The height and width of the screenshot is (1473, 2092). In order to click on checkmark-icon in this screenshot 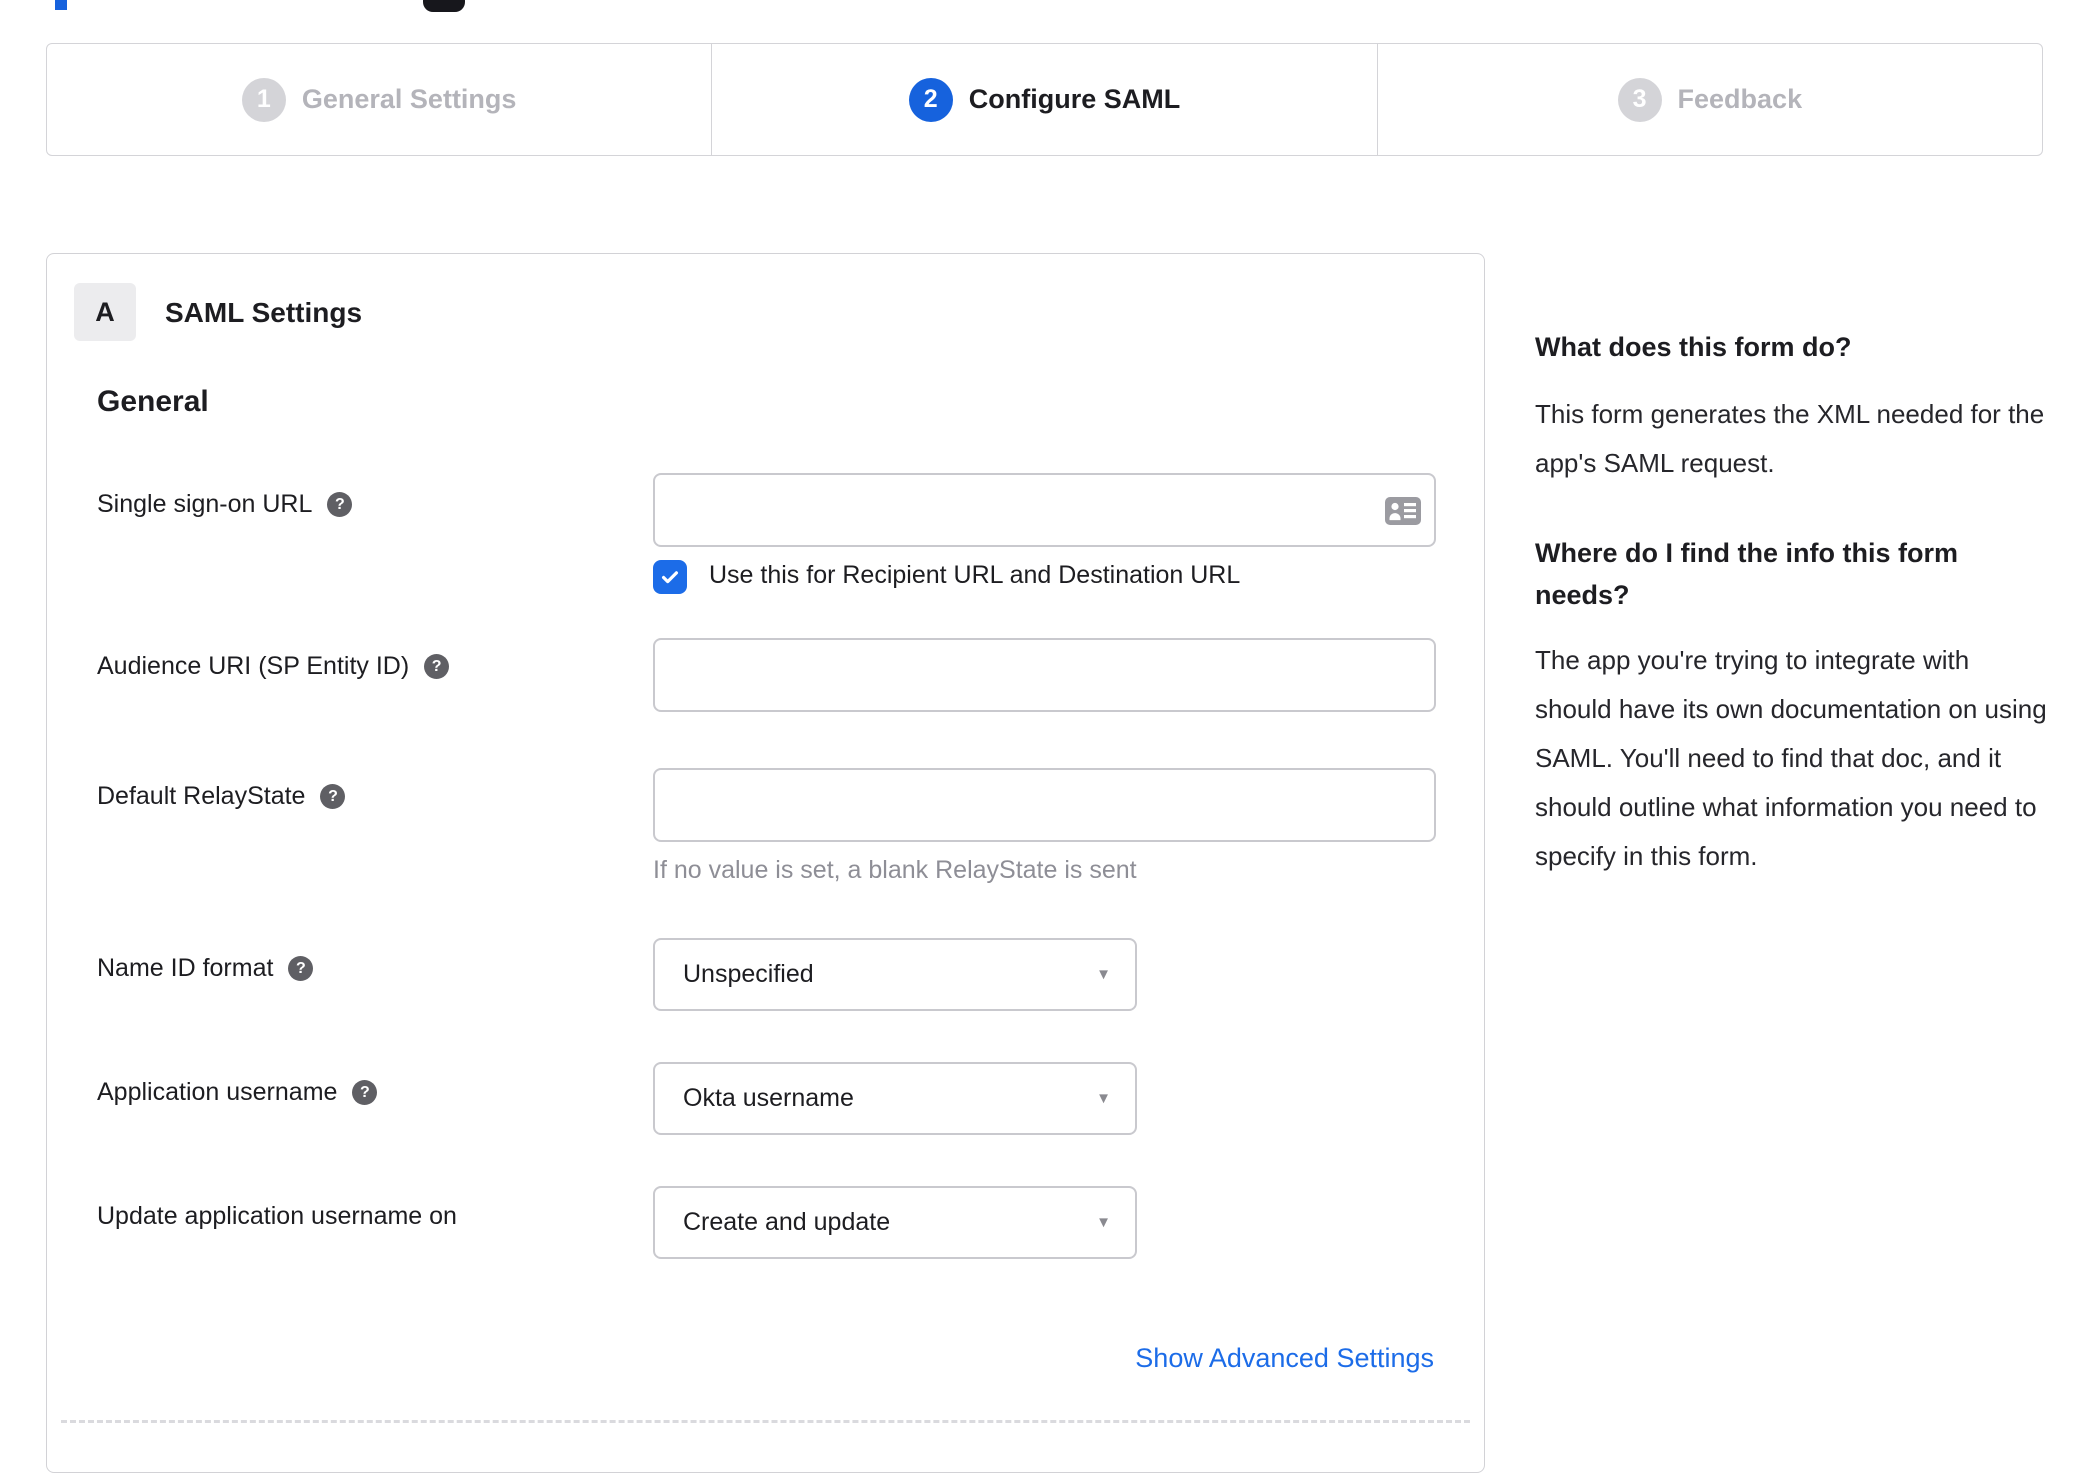, I will do `click(670, 577)`.